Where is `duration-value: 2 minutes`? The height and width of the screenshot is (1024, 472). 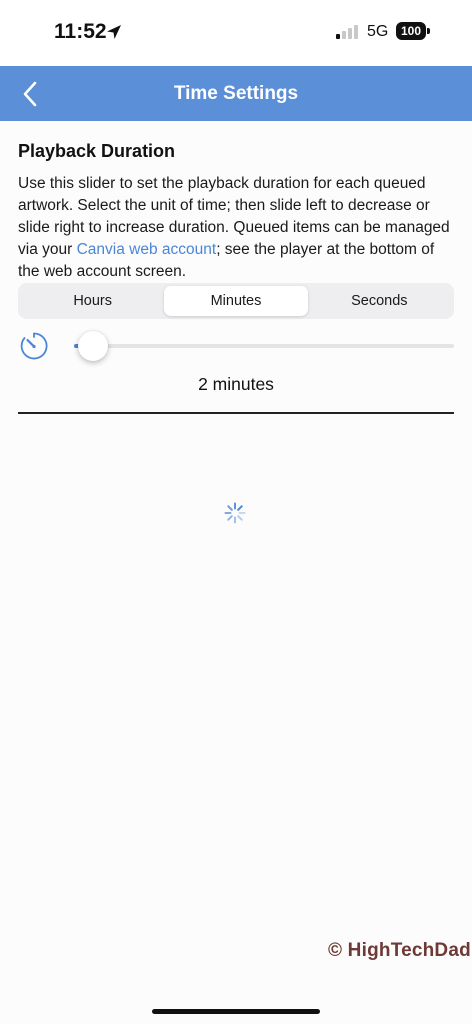
duration-value: 2 minutes is located at coordinates (236, 384).